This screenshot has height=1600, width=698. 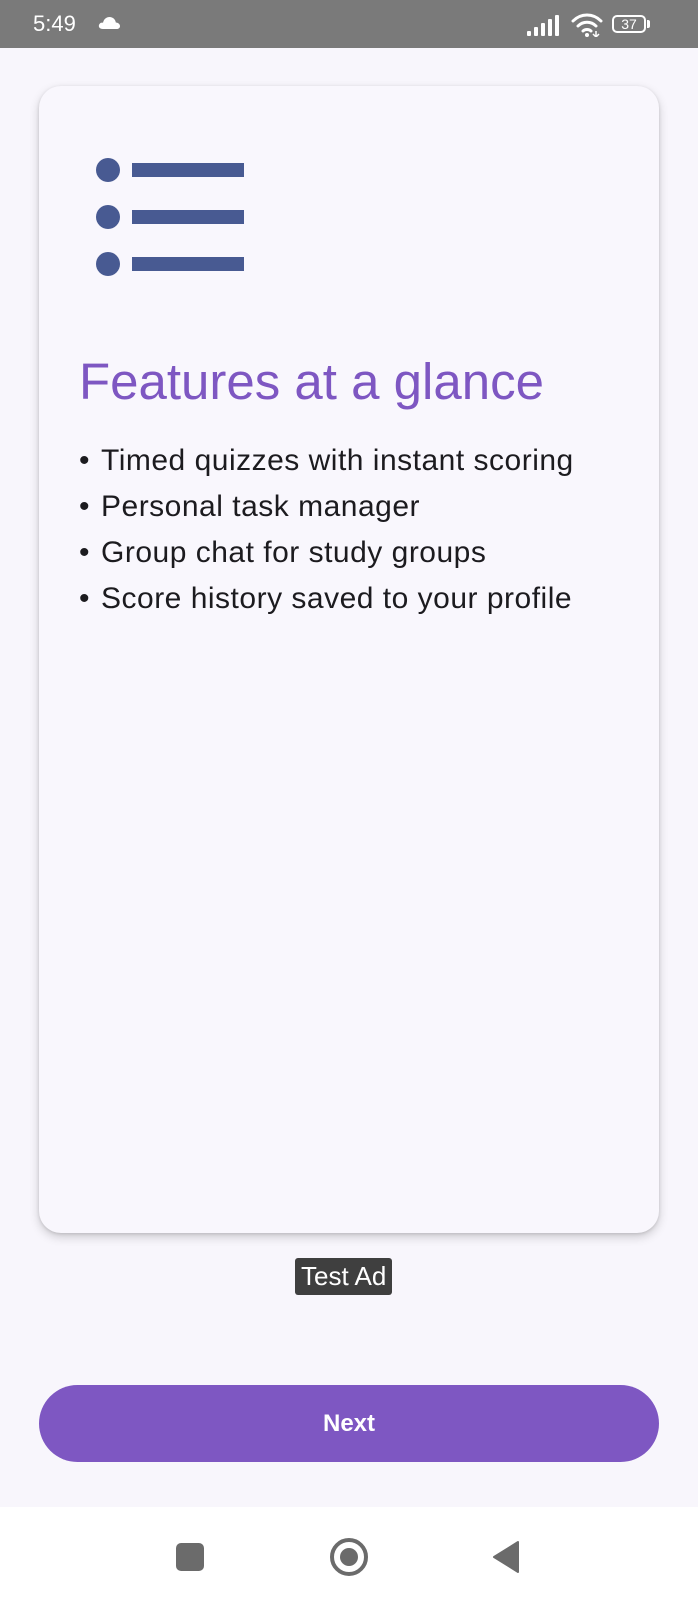 I want to click on battery-tip, so click(x=648, y=24).